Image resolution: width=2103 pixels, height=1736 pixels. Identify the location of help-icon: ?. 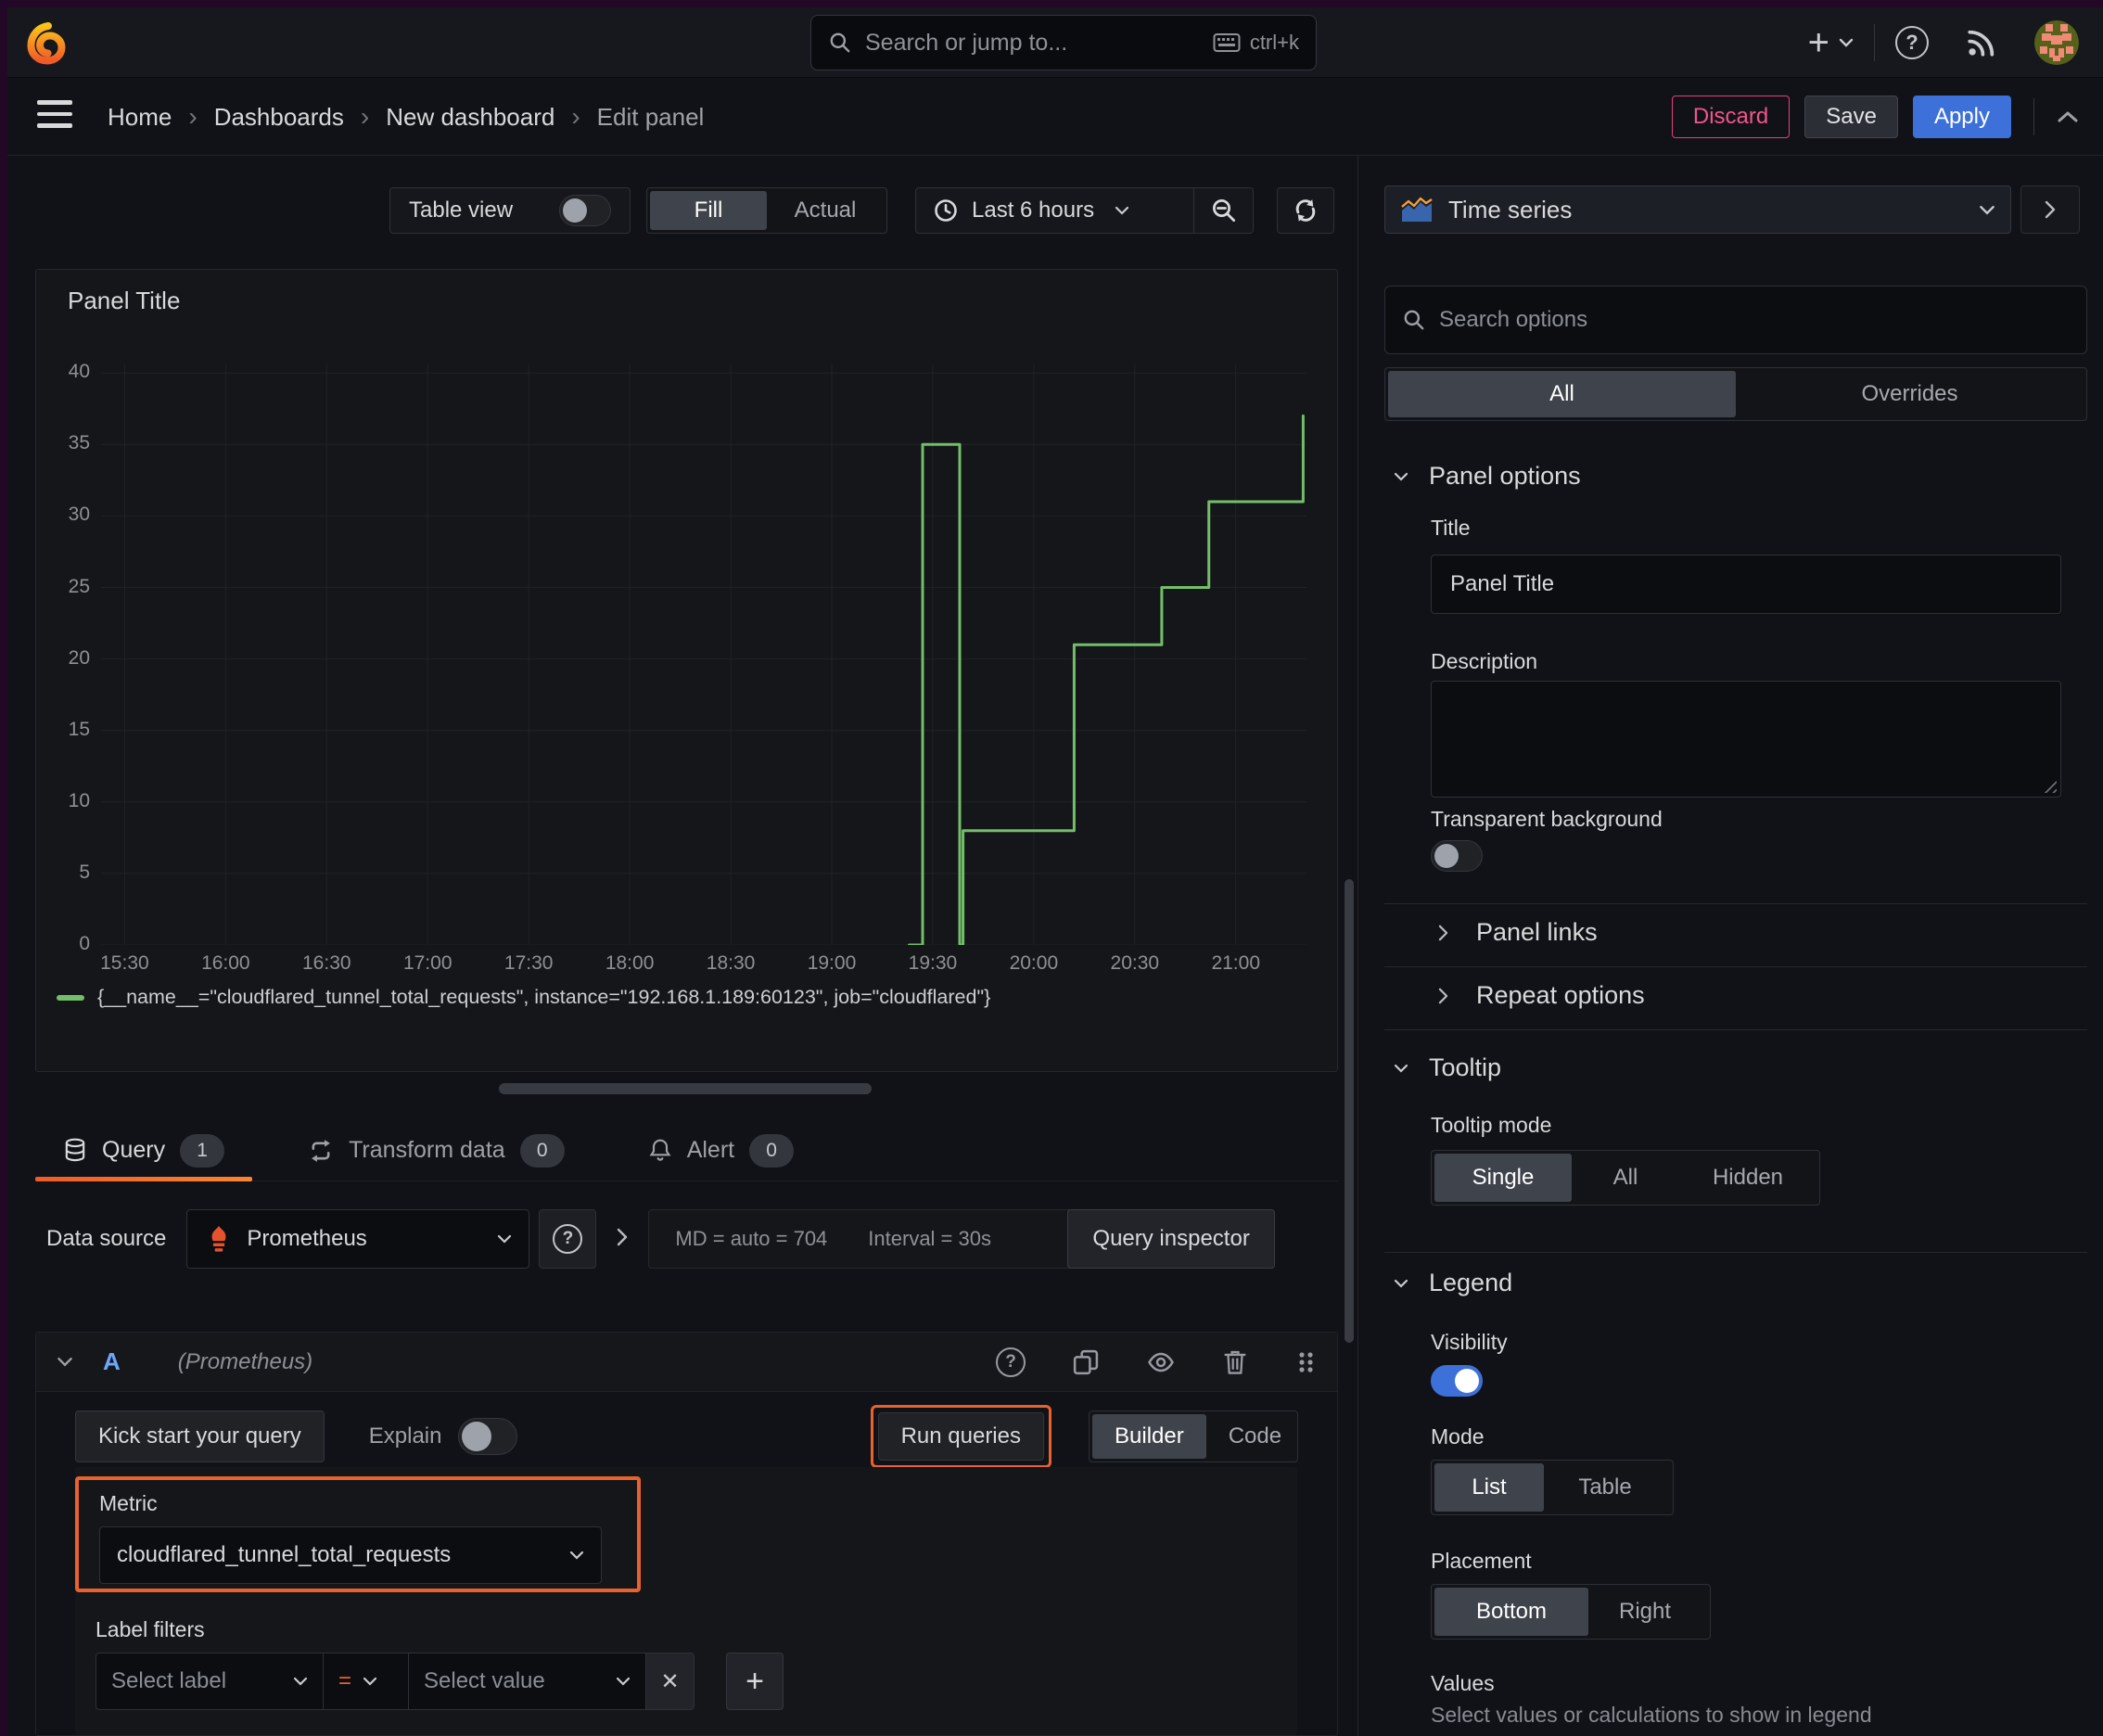
(1912, 42).